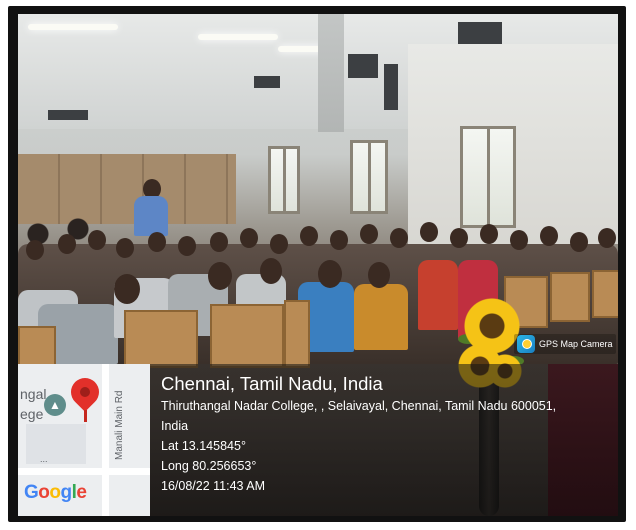 The width and height of the screenshot is (636, 530). What do you see at coordinates (203, 446) in the screenshot?
I see `latitude: Lat 13.145845°` at bounding box center [203, 446].